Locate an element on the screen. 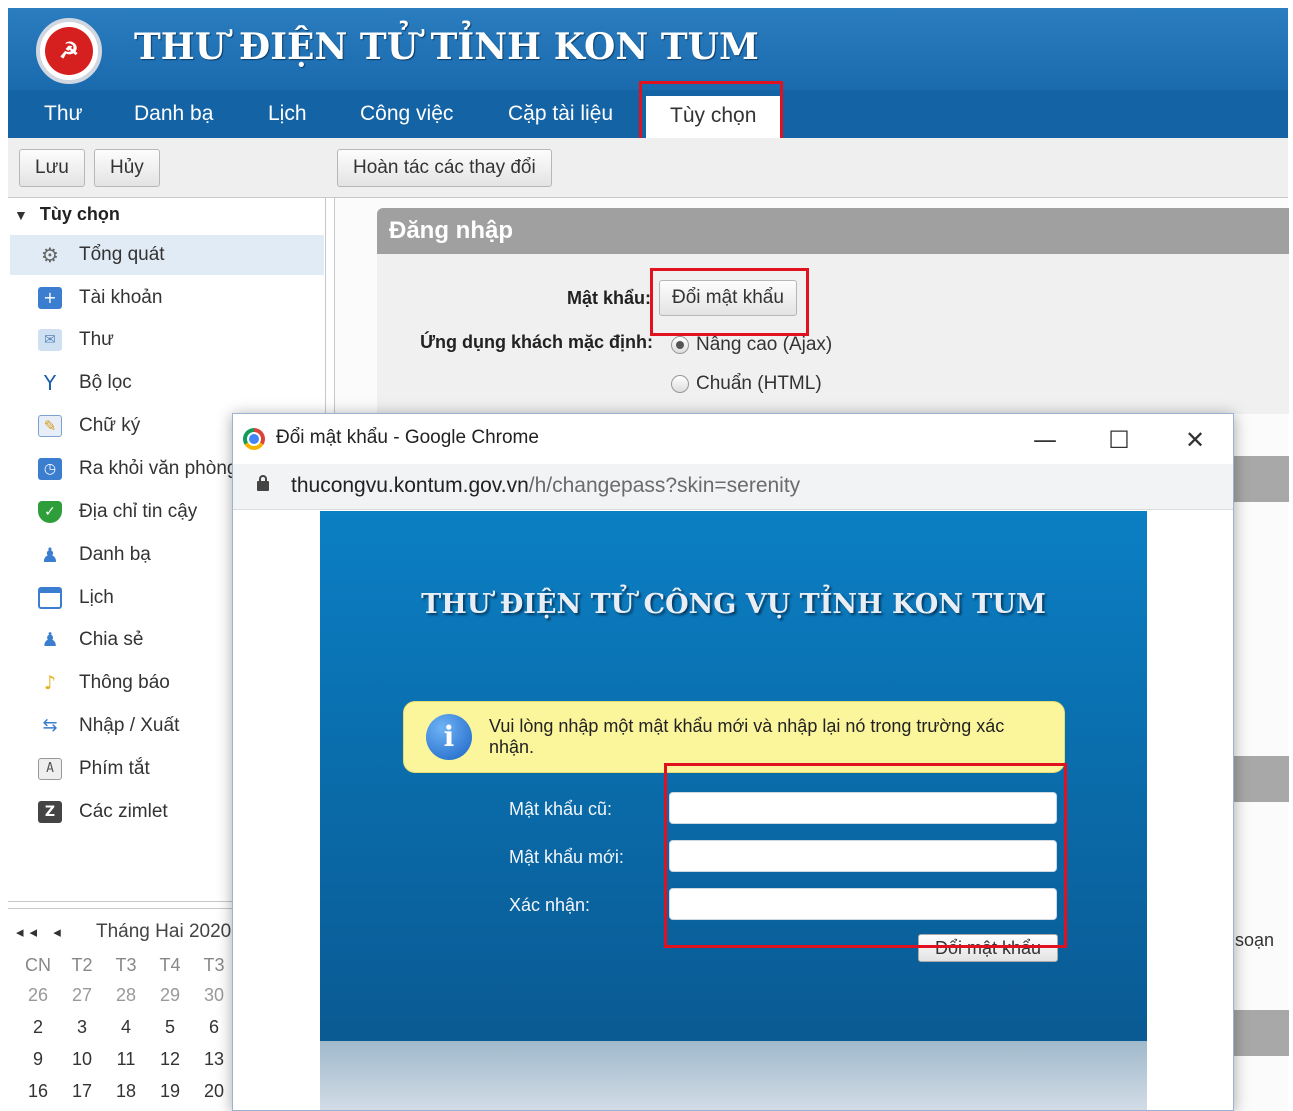 This screenshot has height=1111, width=1293. calendar-day: 12 is located at coordinates (170, 1059).